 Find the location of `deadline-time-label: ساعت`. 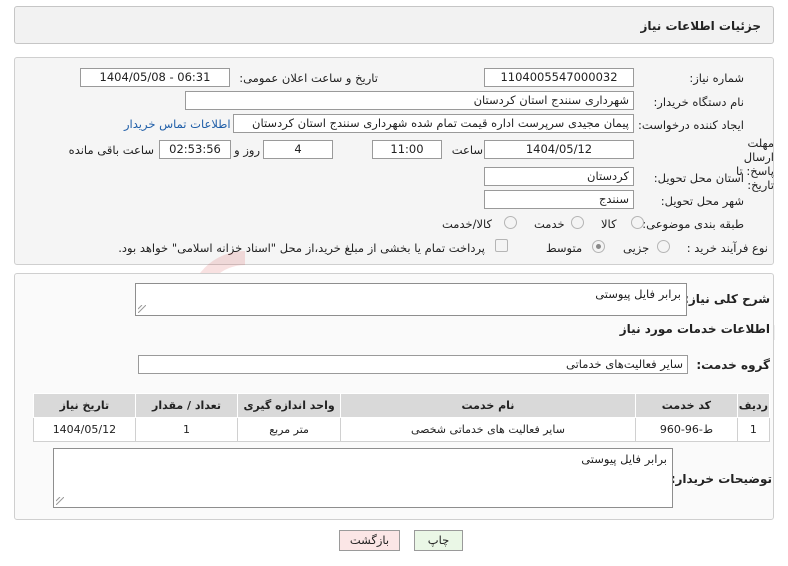

deadline-time-label: ساعت is located at coordinates (467, 150).